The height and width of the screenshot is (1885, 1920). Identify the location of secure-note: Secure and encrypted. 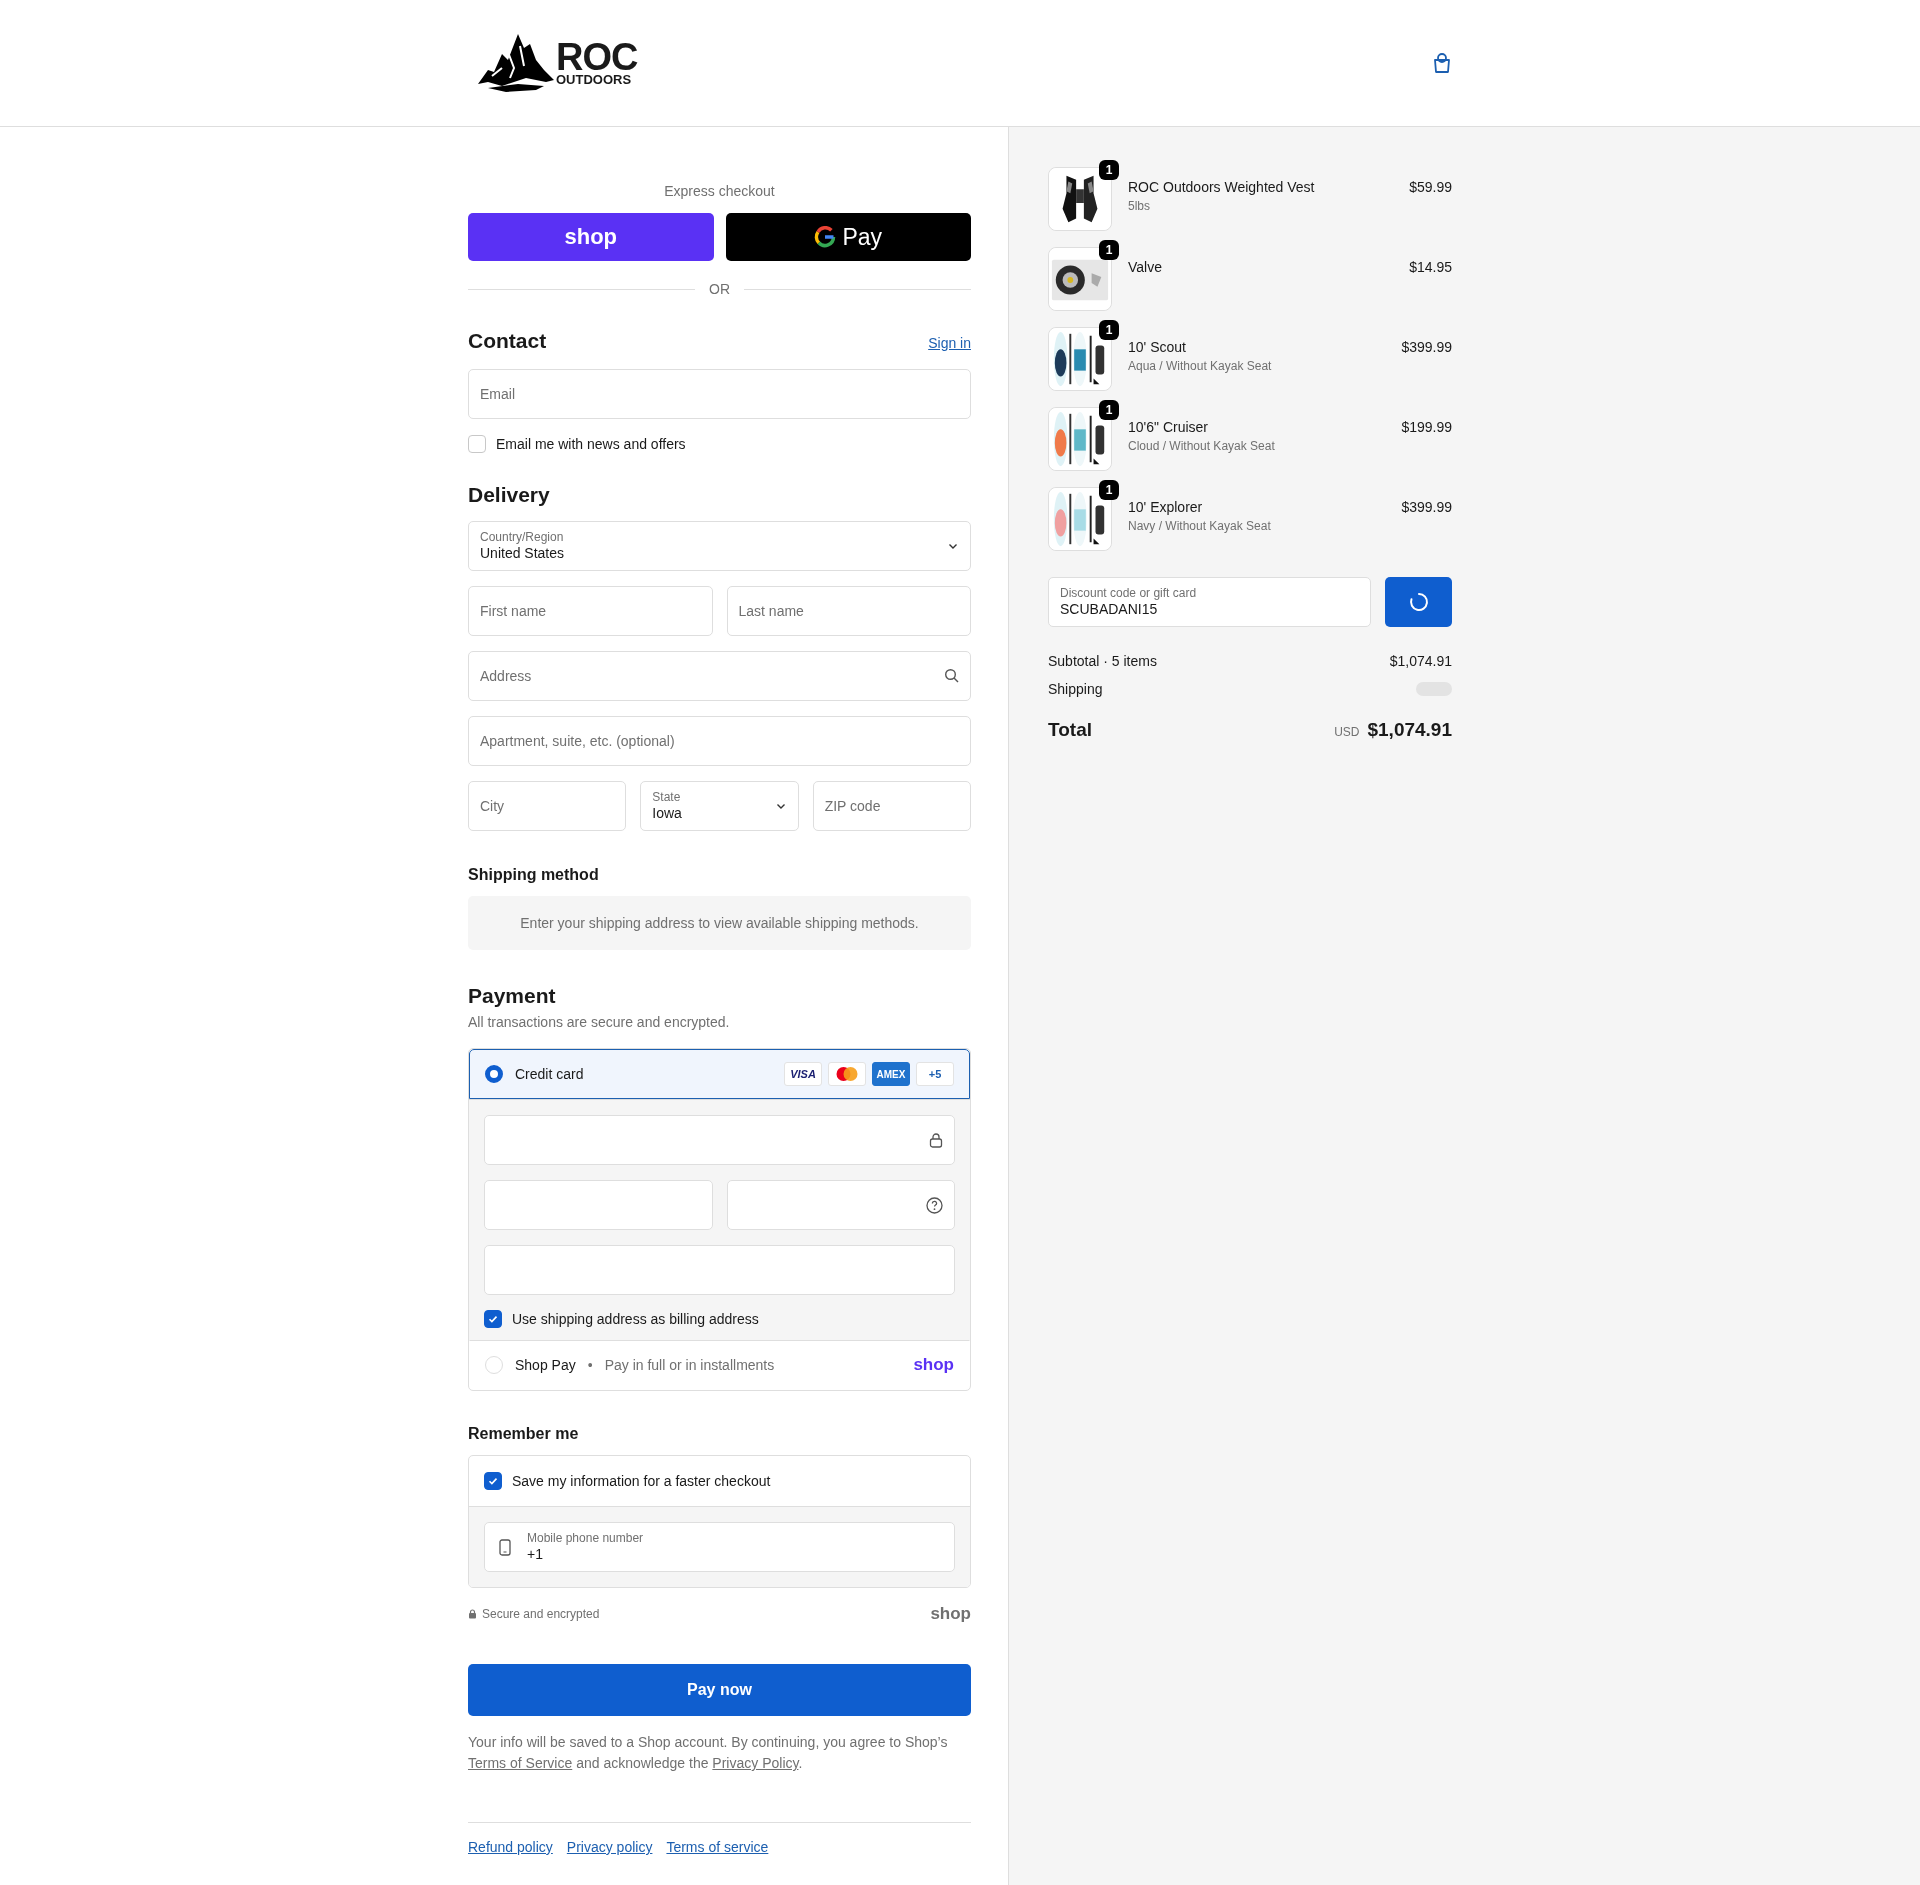
(541, 1614).